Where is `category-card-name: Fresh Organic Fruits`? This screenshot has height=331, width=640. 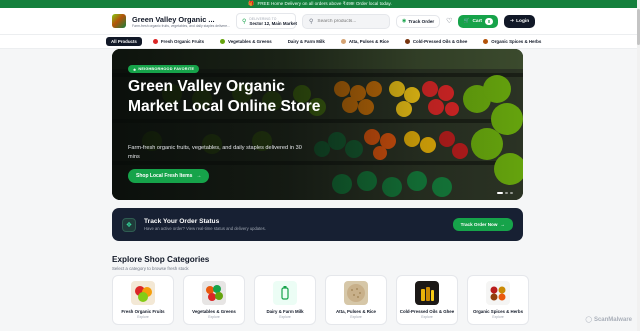 category-card-name: Fresh Organic Fruits is located at coordinates (143, 311).